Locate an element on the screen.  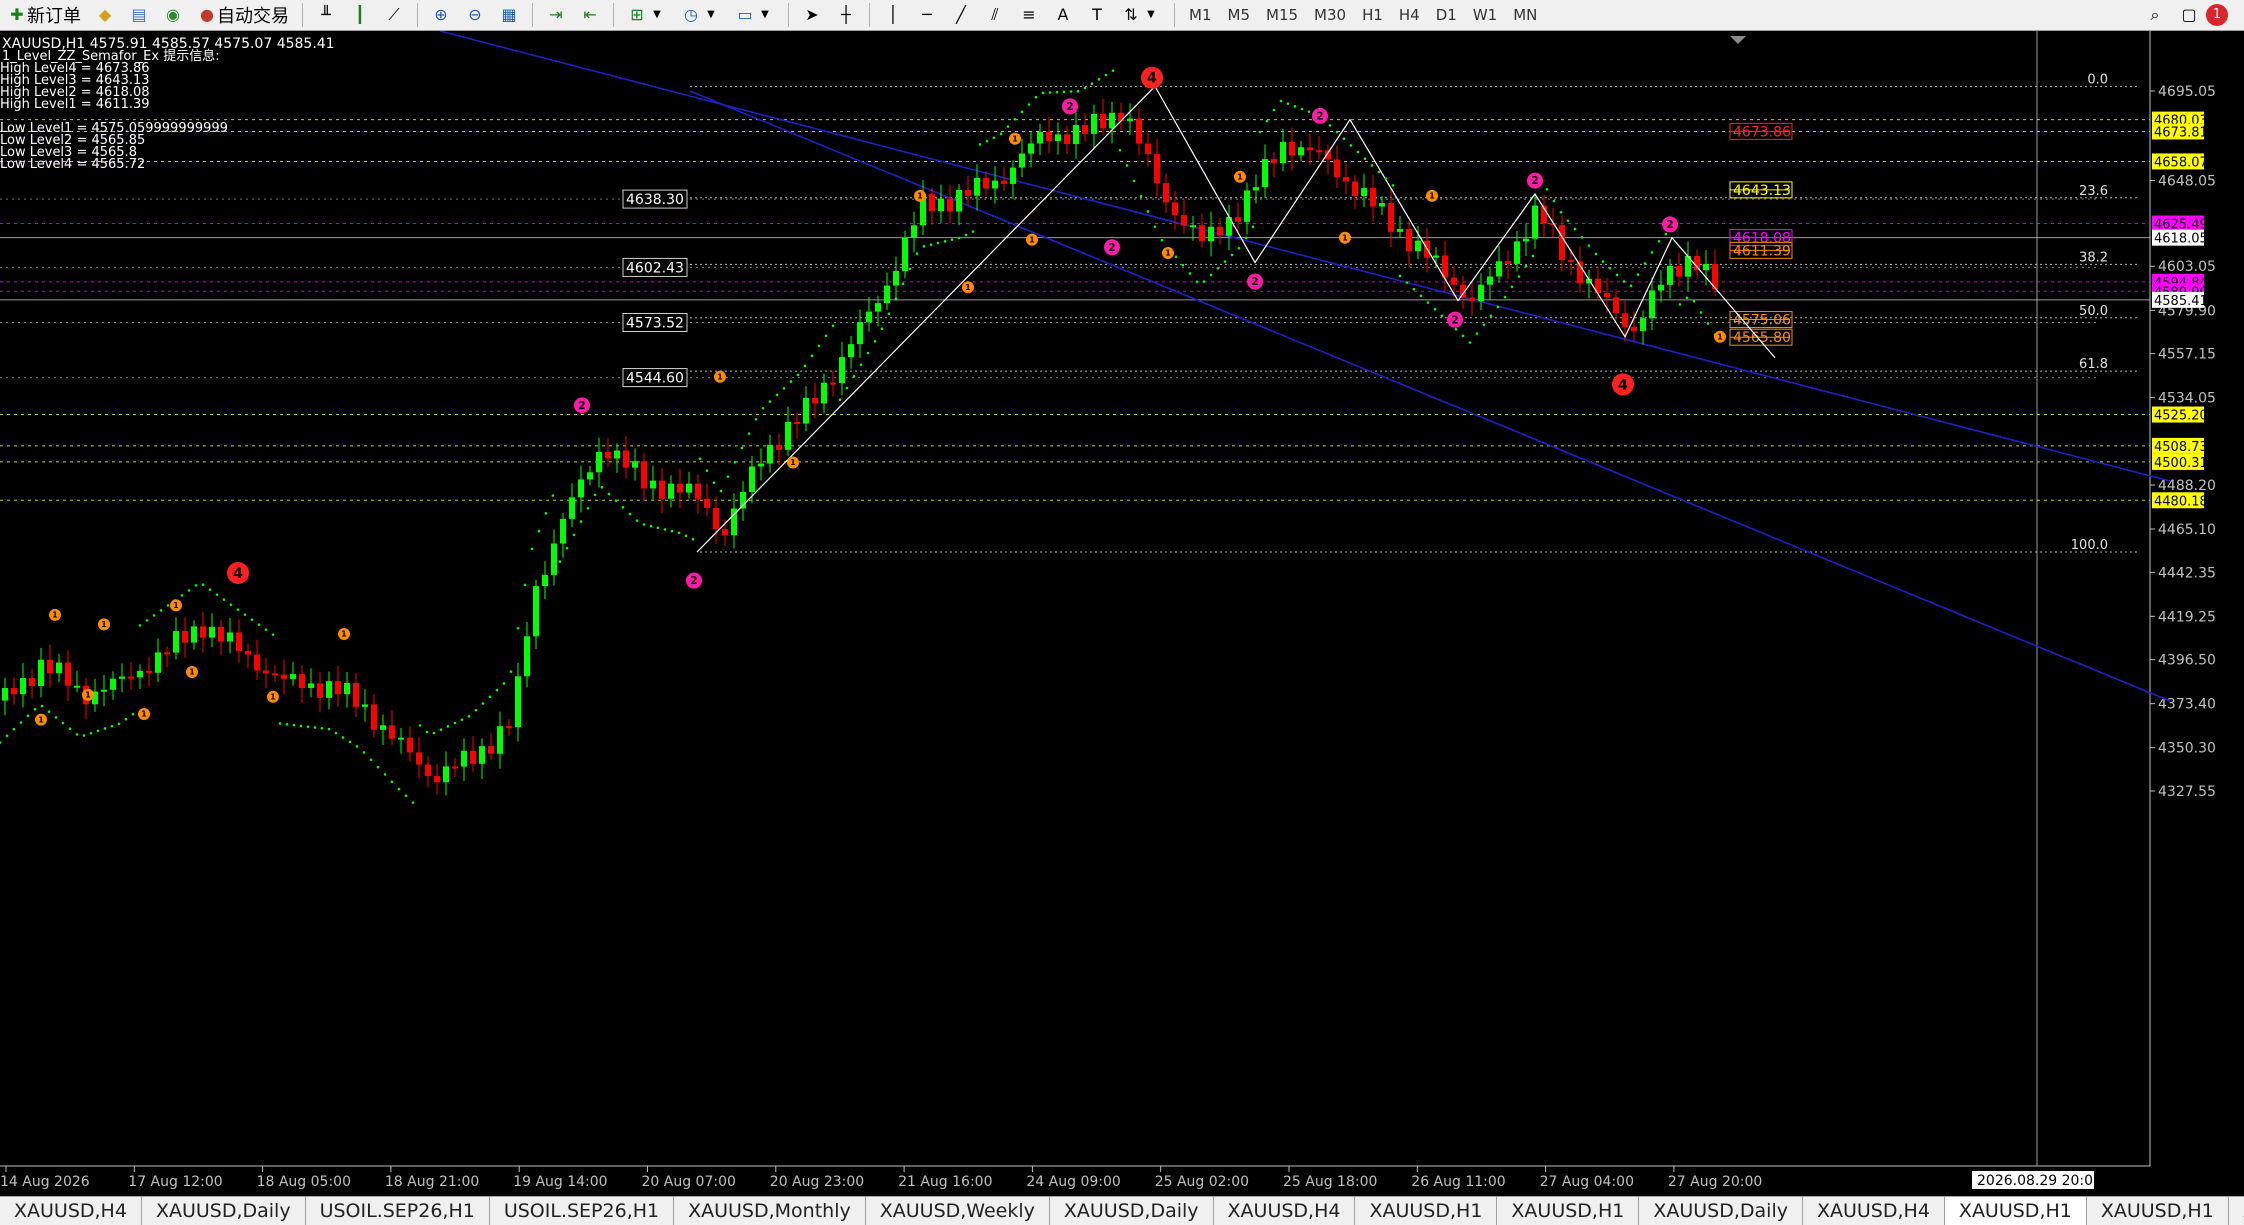
crosshair-button: ┼ is located at coordinates (846, 15).